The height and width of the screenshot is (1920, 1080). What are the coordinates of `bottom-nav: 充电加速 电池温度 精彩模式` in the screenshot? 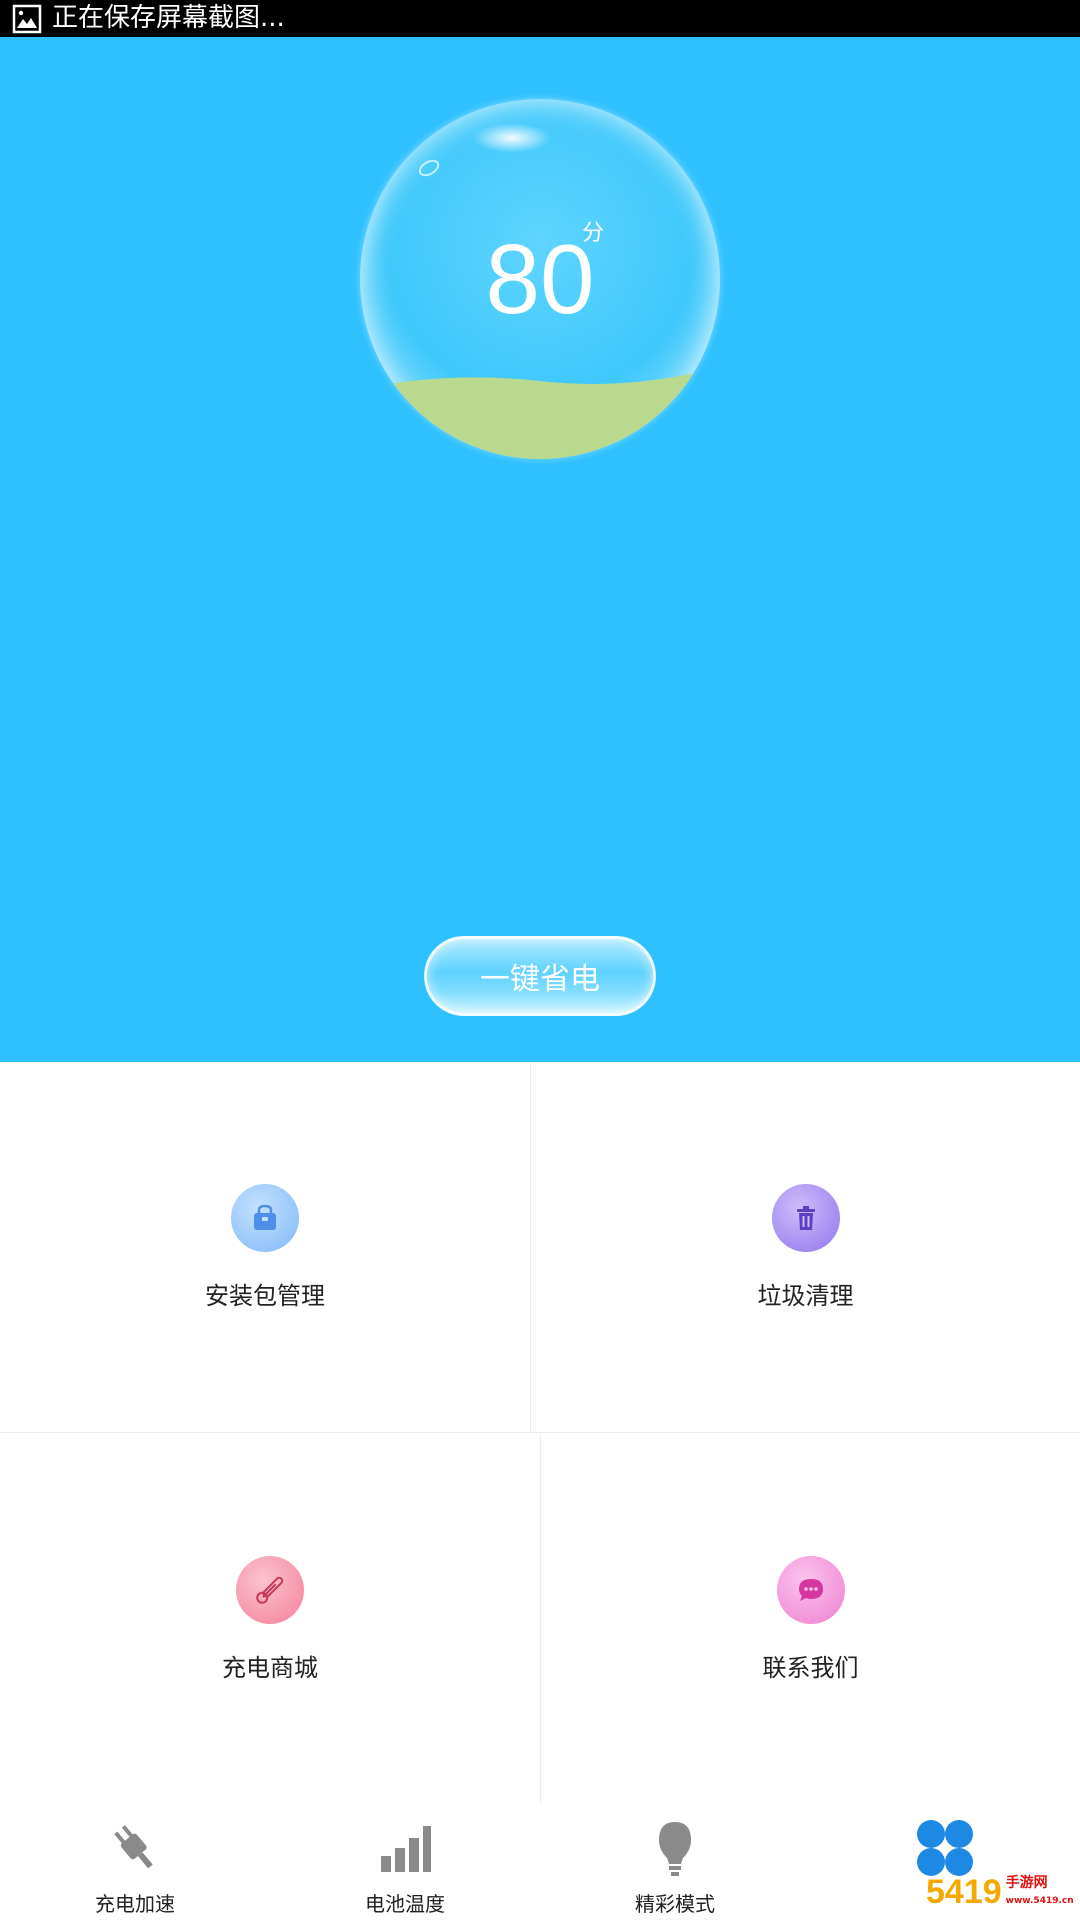 It's located at (540, 1862).